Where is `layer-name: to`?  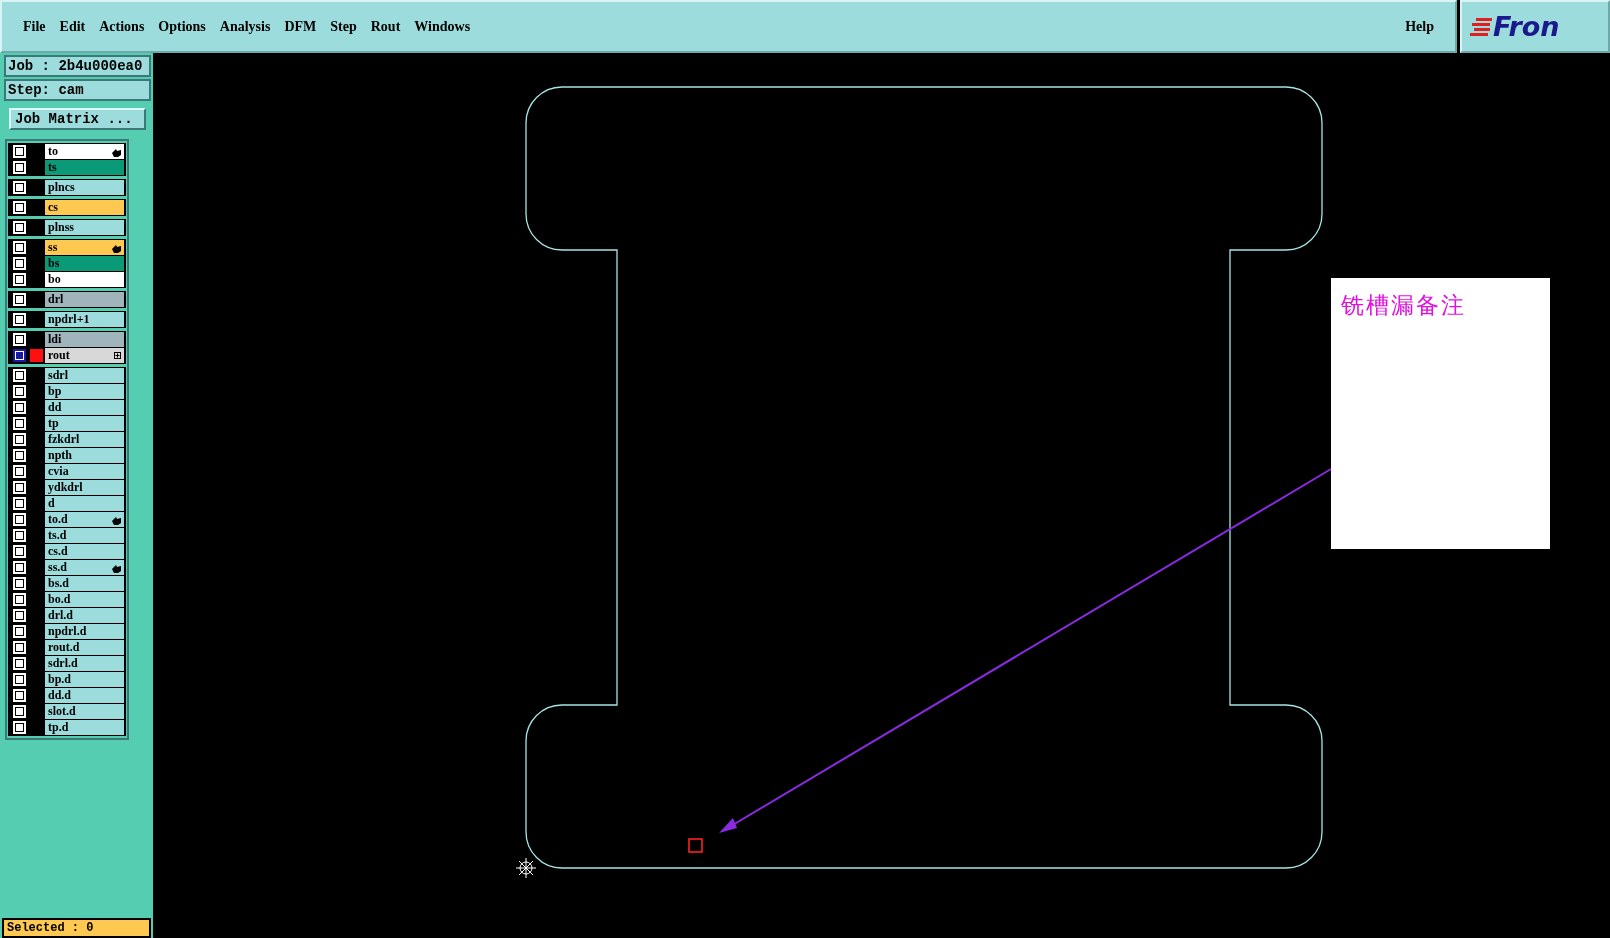 layer-name: to is located at coordinates (84, 151).